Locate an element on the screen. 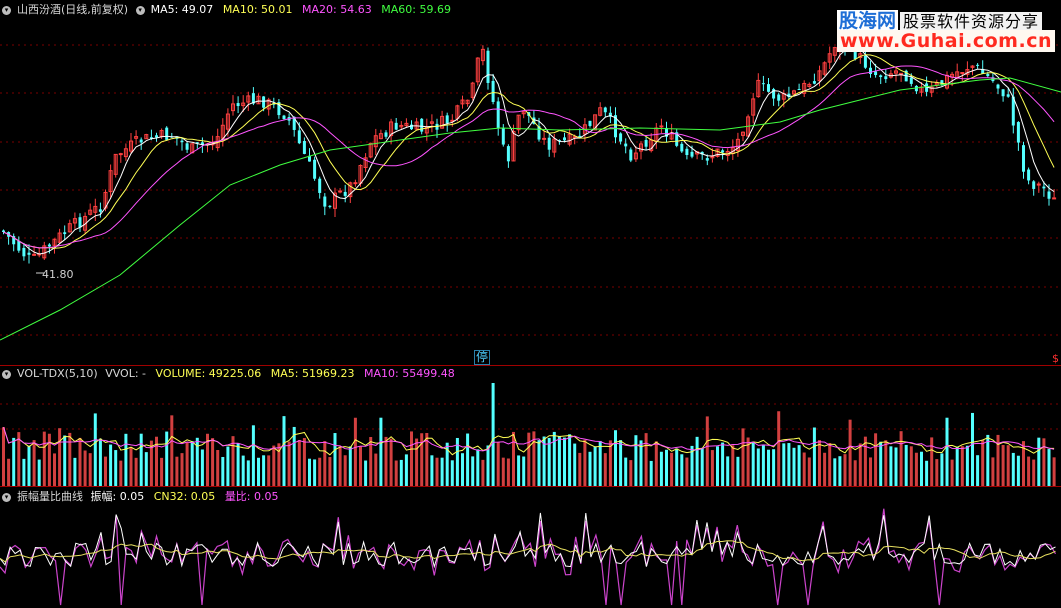 This screenshot has height=608, width=1061. amplitude-indicator-title: 振幅量比曲线 is located at coordinates (50, 496).